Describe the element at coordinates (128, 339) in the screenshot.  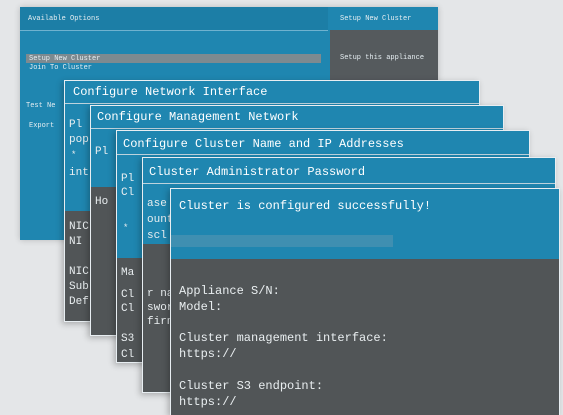
I see `s3-line: S3` at that location.